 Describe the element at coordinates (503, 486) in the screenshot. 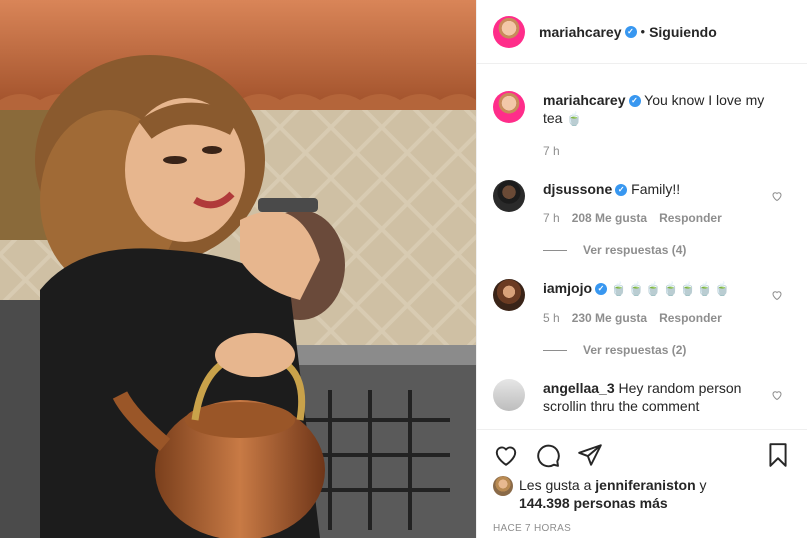

I see `liker-avatar` at that location.